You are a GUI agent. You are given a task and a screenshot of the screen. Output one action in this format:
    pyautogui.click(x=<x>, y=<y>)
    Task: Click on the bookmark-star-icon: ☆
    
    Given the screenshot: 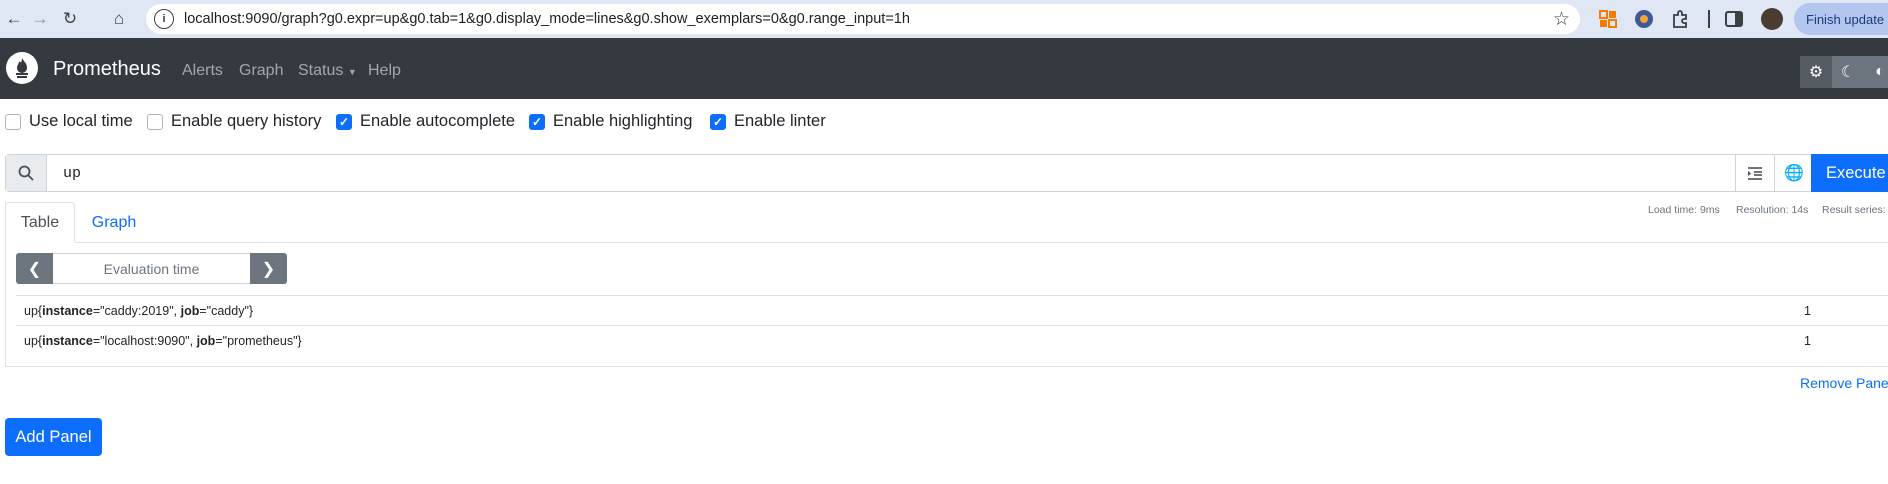 What is the action you would take?
    pyautogui.click(x=1561, y=19)
    